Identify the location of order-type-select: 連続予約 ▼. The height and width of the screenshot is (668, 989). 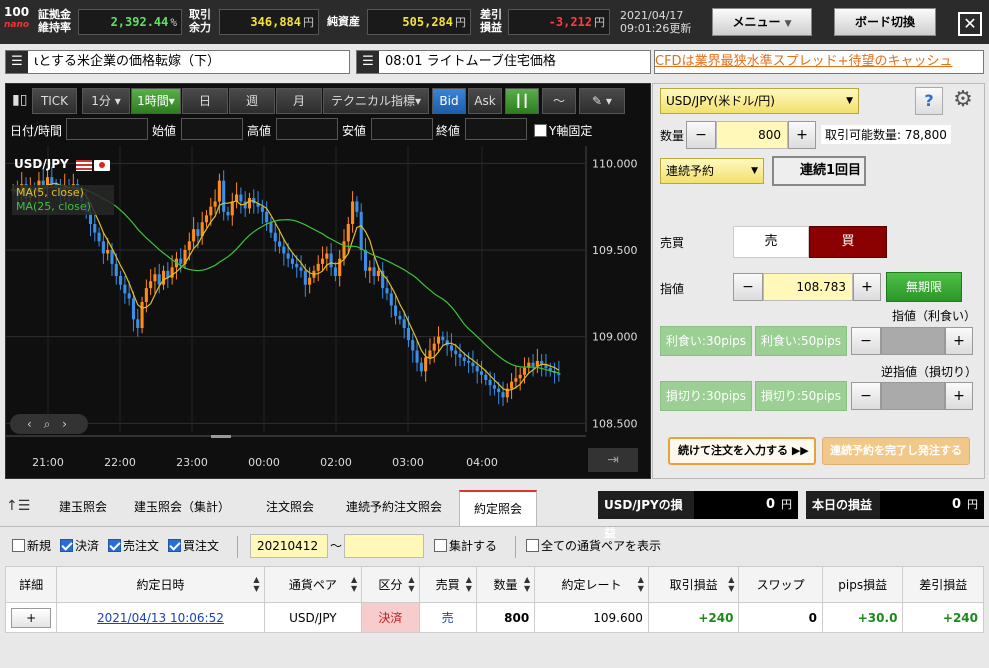
(712, 171).